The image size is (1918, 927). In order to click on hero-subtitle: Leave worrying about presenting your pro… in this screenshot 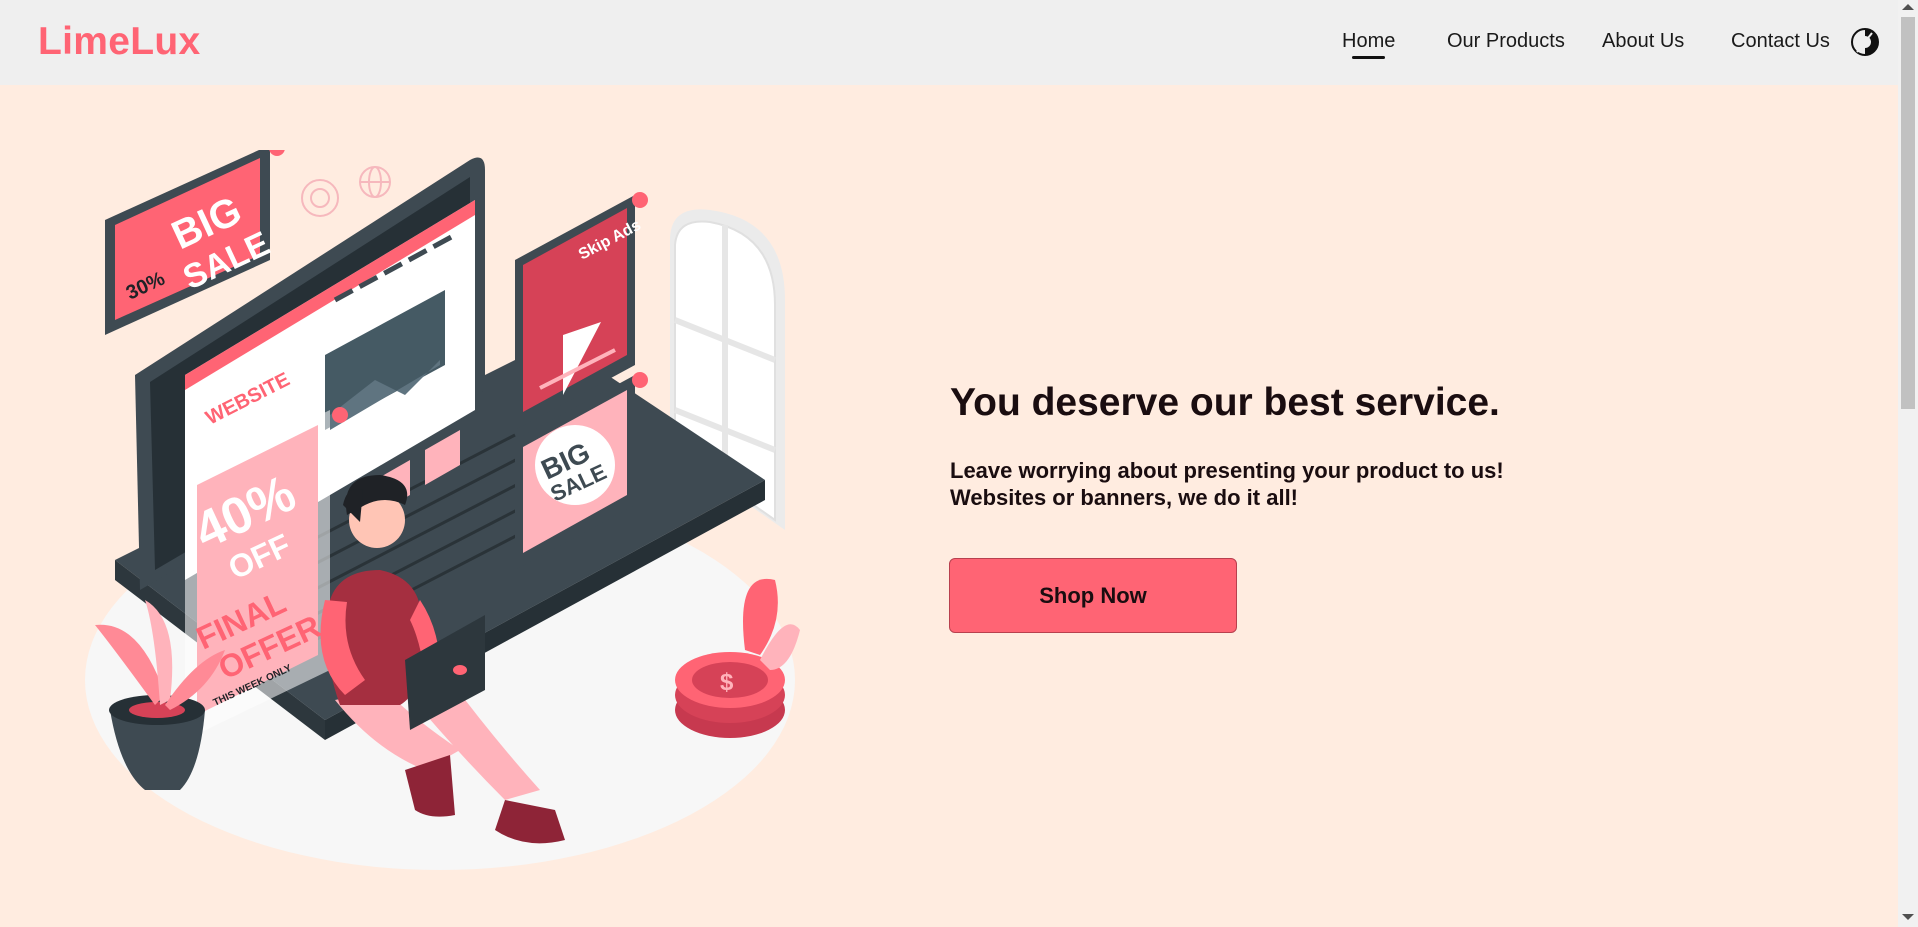, I will do `click(1260, 484)`.